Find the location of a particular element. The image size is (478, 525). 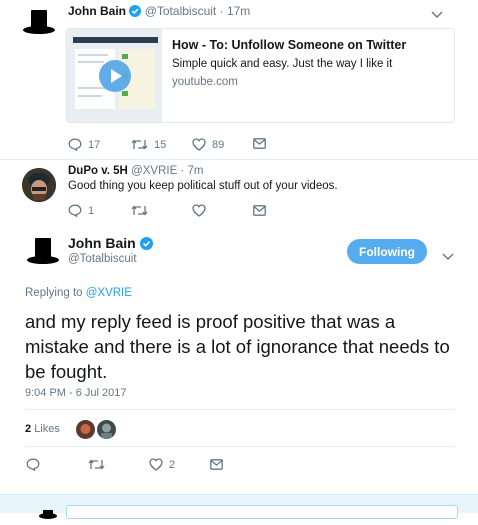

replying-to: Replying to @XVRIE is located at coordinates (78, 293).